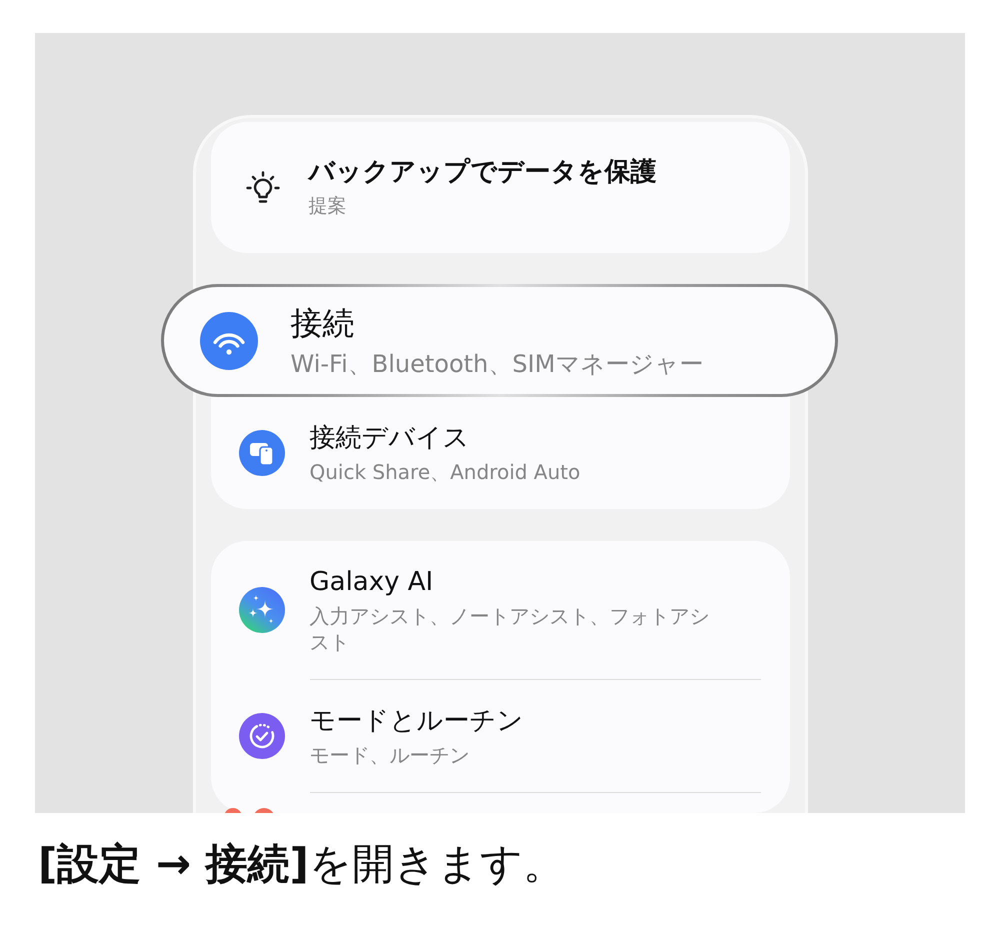 This screenshot has height=941, width=1000. What do you see at coordinates (446, 472) in the screenshot?
I see `item-subtitle: Quick Share、Android Auto` at bounding box center [446, 472].